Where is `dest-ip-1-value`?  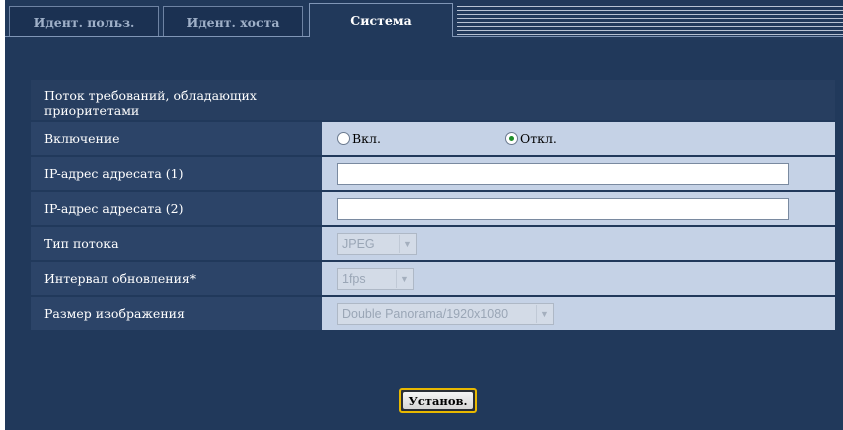
dest-ip-1-value is located at coordinates (578, 173).